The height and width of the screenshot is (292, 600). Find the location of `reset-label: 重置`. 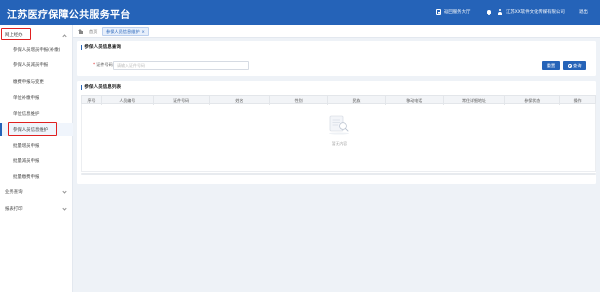

reset-label: 重置 is located at coordinates (551, 65).